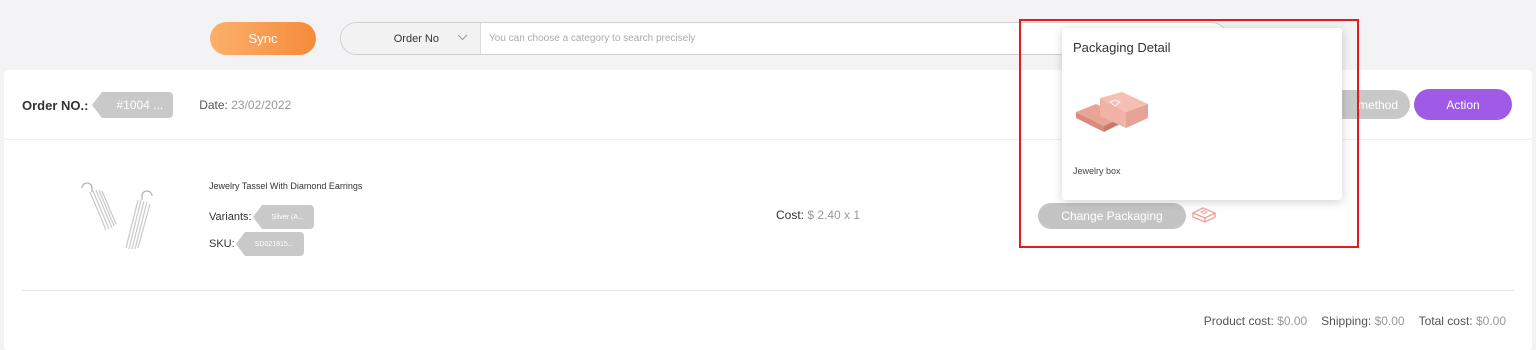 This screenshot has width=1536, height=350. Describe the element at coordinates (1292, 321) in the screenshot. I see `product-cost-value: $0.00` at that location.